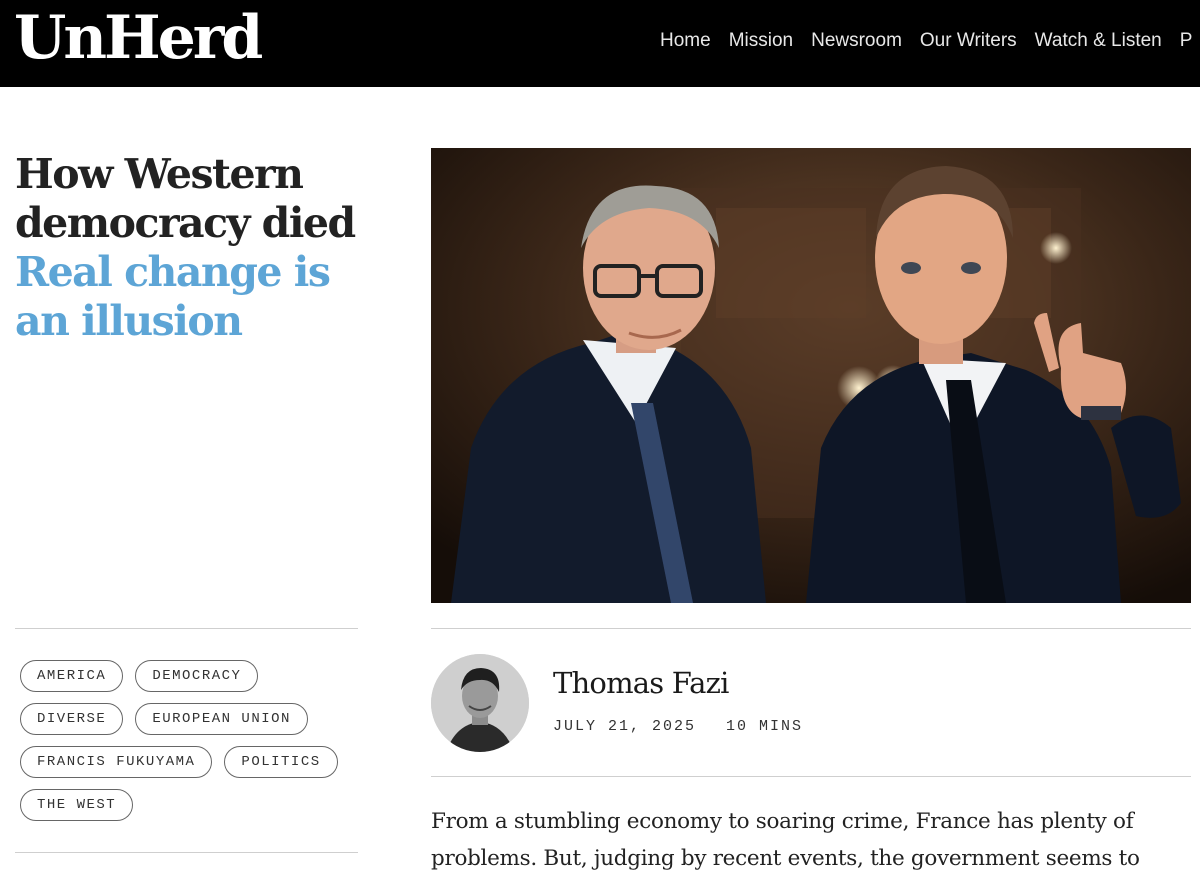  I want to click on tag-democracy: DEMOCRACY, so click(197, 676).